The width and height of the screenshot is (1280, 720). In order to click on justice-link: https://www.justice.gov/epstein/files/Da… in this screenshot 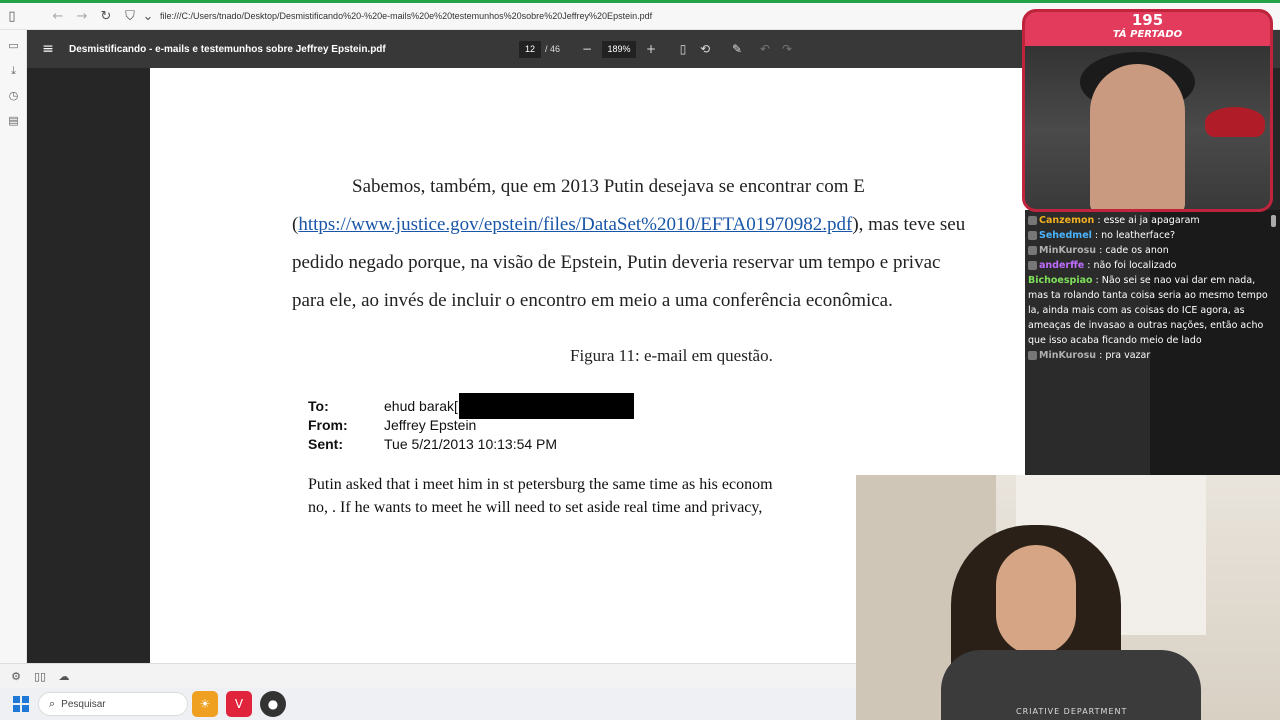, I will do `click(575, 224)`.